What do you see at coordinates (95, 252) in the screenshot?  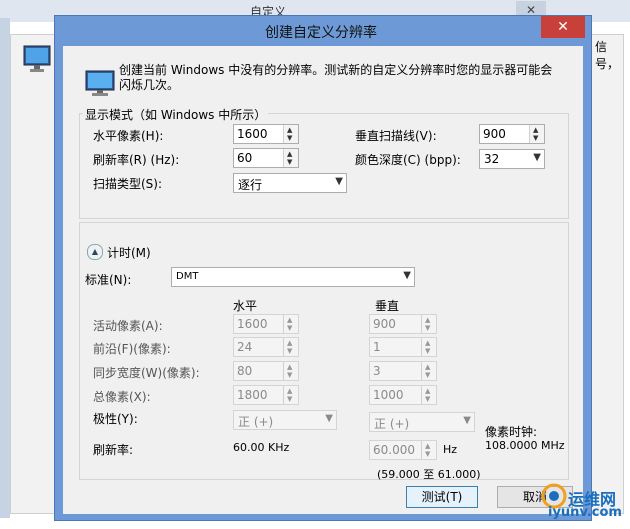 I see `collapse-toggle-icon: ▲` at bounding box center [95, 252].